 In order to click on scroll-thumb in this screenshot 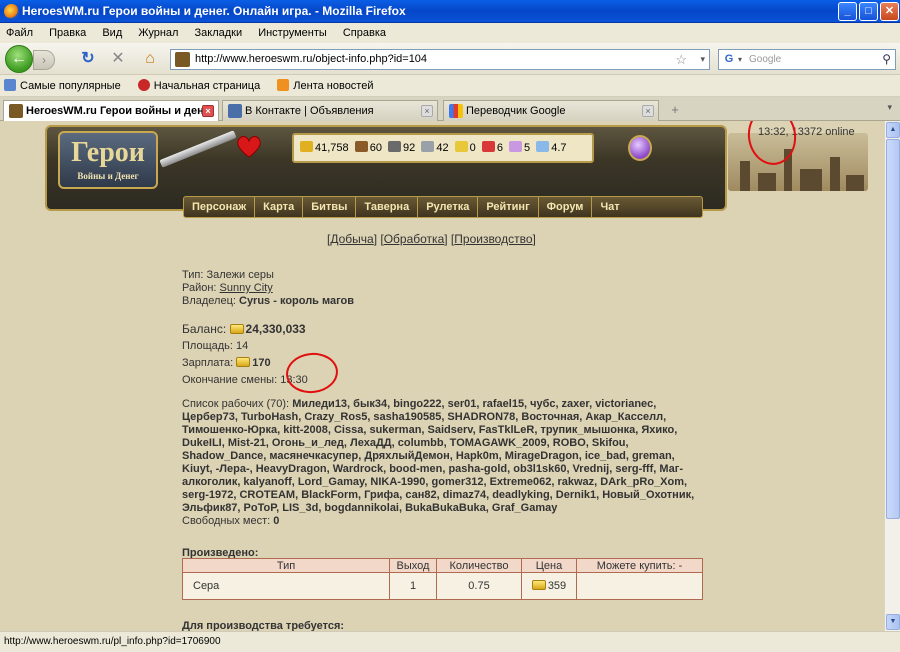, I will do `click(893, 329)`.